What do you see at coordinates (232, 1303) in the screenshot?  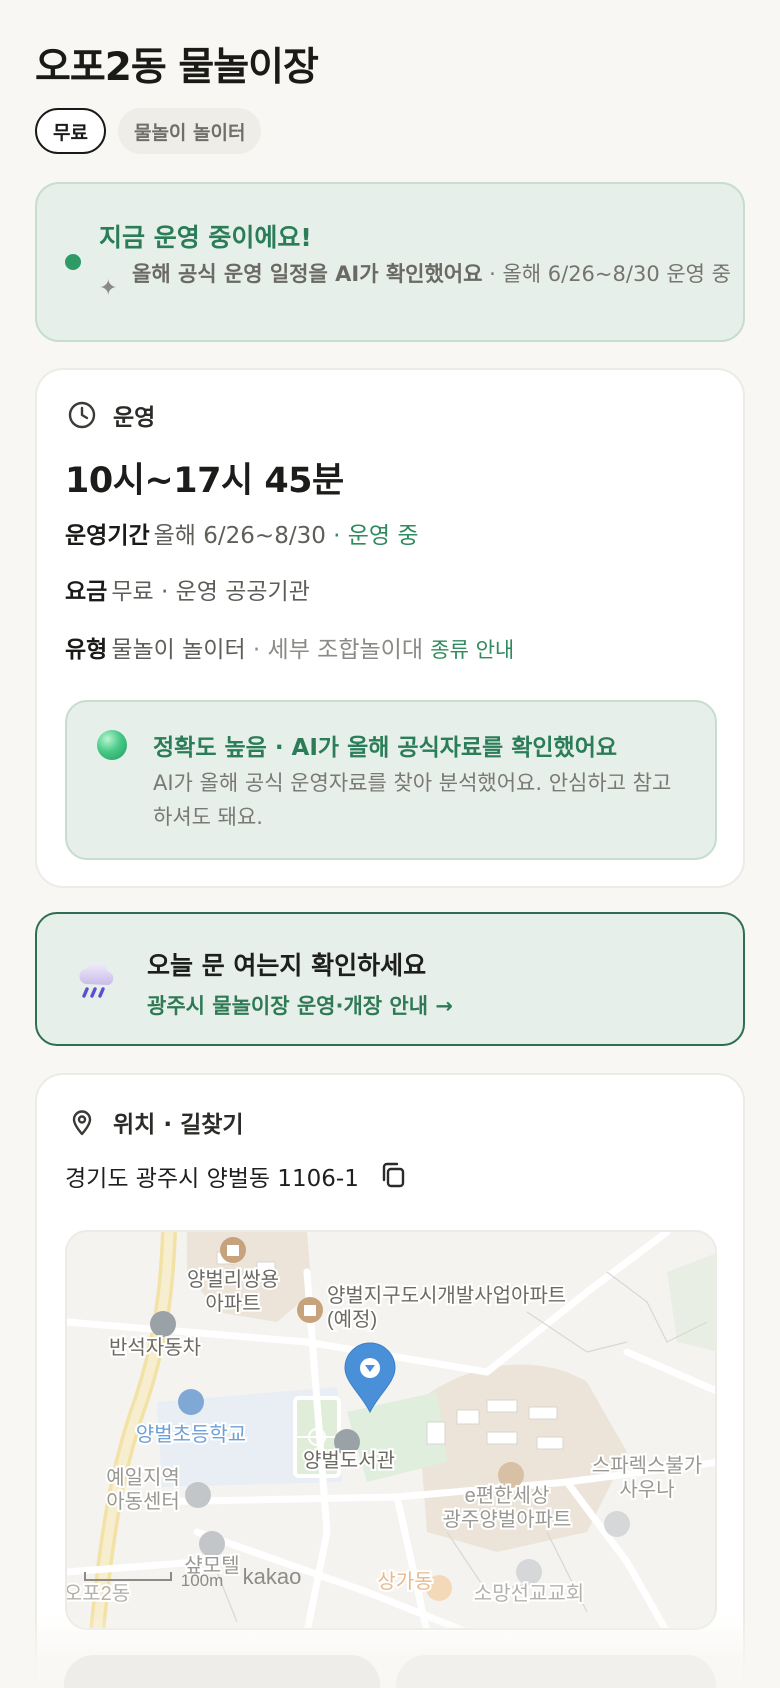 I see `map-label-apt1-line2: 아파트` at bounding box center [232, 1303].